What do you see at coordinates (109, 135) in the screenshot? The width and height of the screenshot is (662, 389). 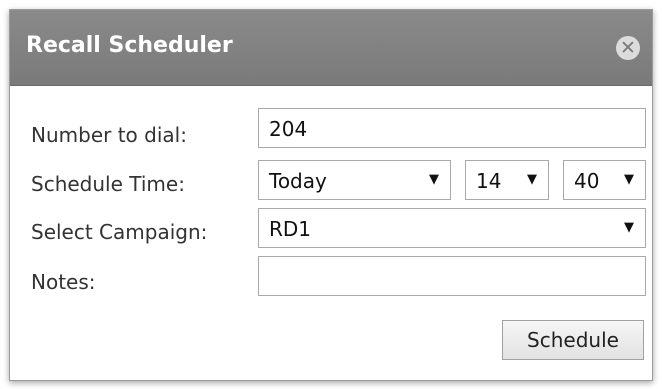 I see `number-to-dial-label: Number to dial:` at bounding box center [109, 135].